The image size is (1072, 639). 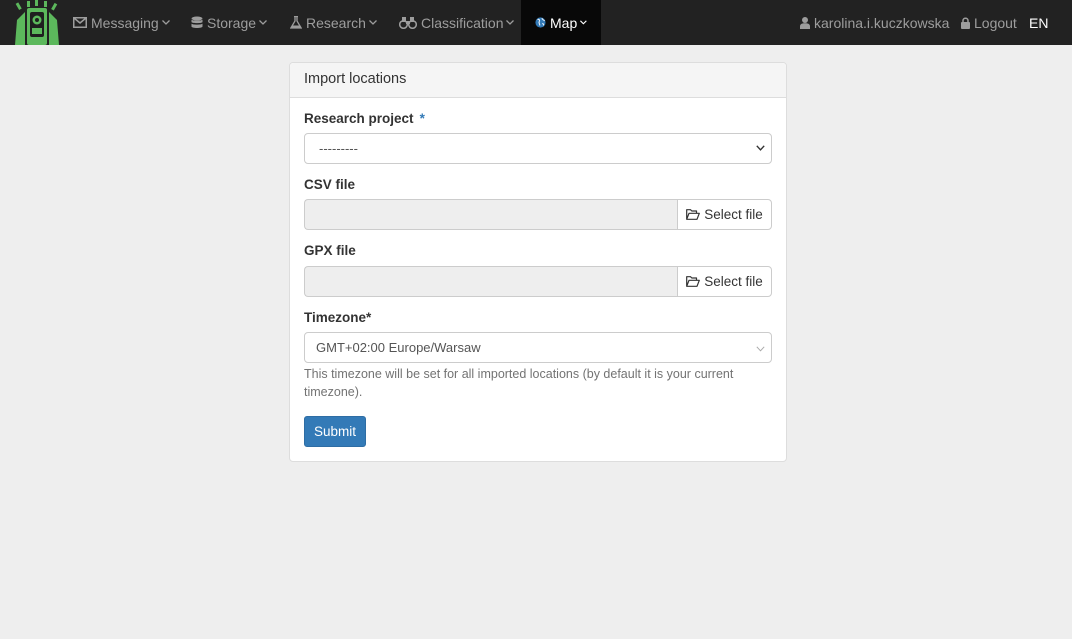 I want to click on gpx-select-file-label: Select file, so click(x=733, y=281).